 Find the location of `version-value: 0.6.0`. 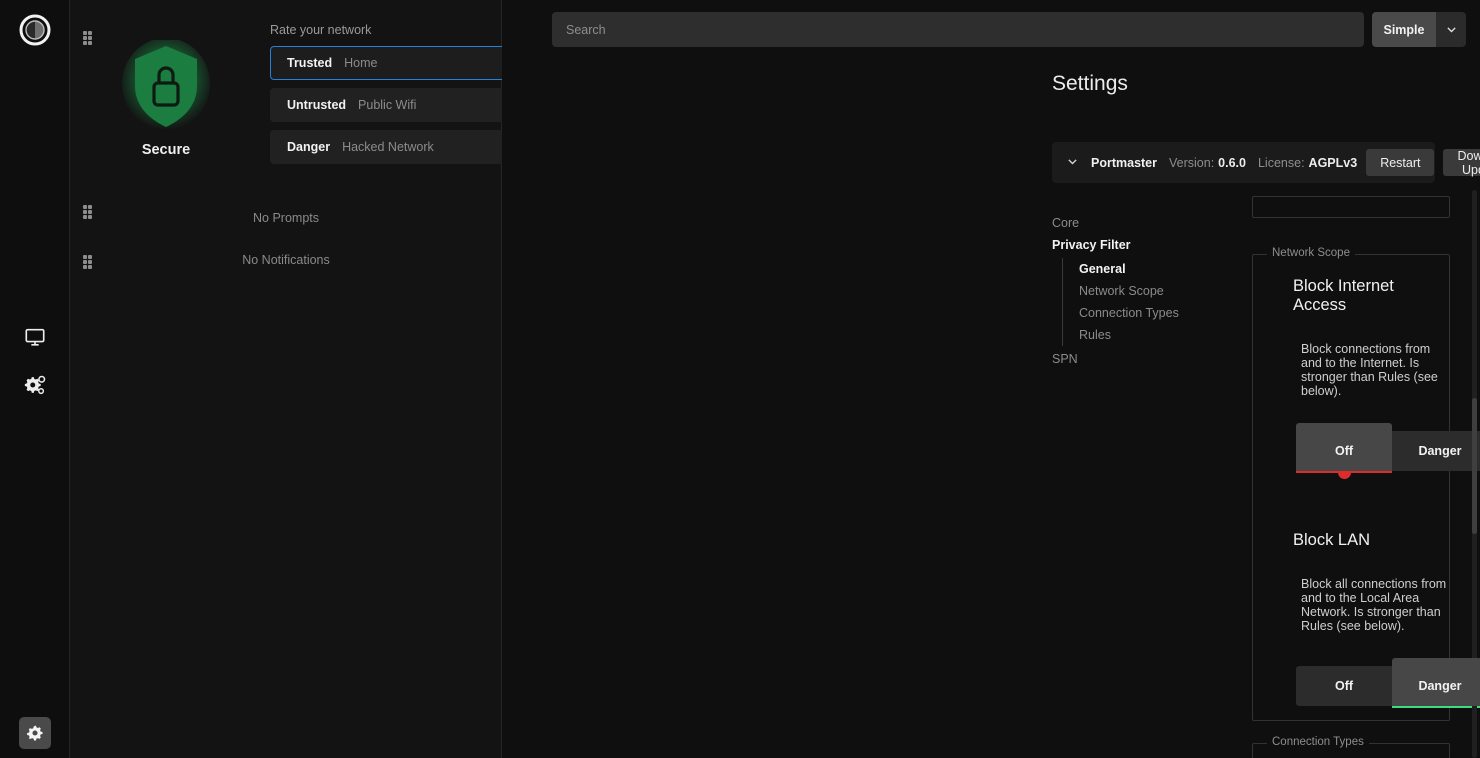

version-value: 0.6.0 is located at coordinates (1232, 162).